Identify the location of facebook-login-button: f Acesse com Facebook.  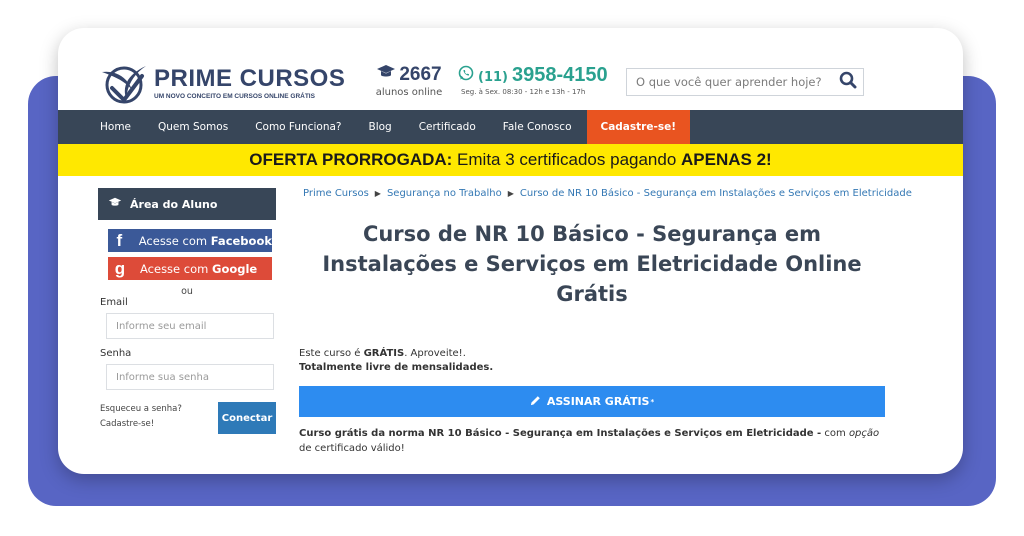
(190, 240).